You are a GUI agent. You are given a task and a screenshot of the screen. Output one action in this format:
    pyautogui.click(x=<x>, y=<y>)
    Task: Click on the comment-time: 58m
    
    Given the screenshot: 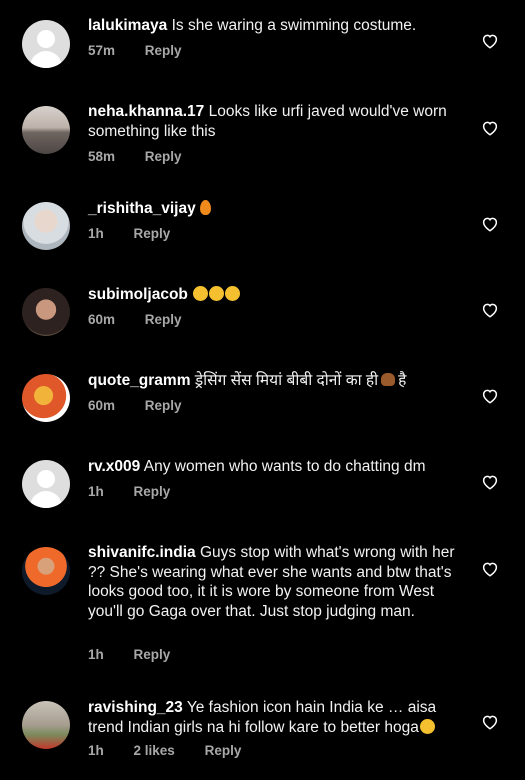 What is the action you would take?
    pyautogui.click(x=102, y=156)
    